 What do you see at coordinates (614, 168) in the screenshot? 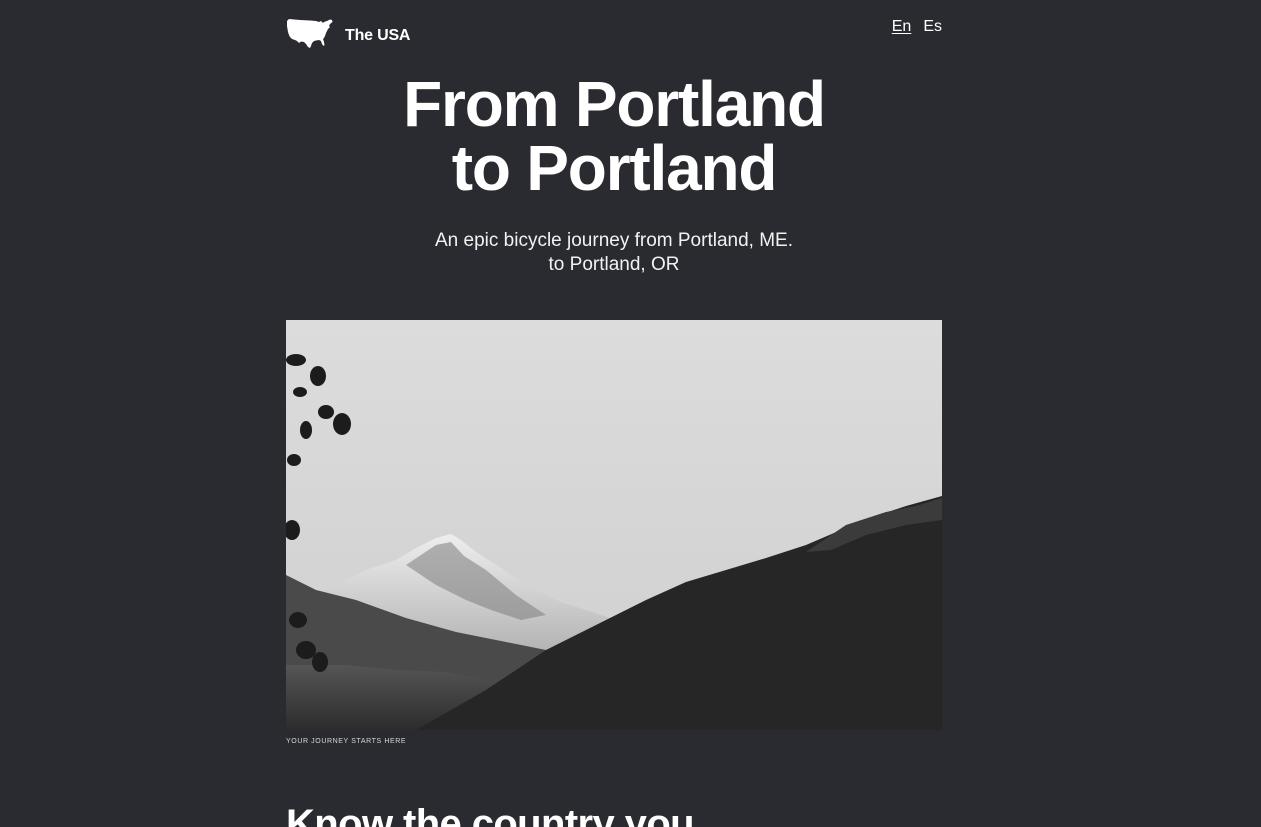
I see `hero-title-line-2: to Portland` at bounding box center [614, 168].